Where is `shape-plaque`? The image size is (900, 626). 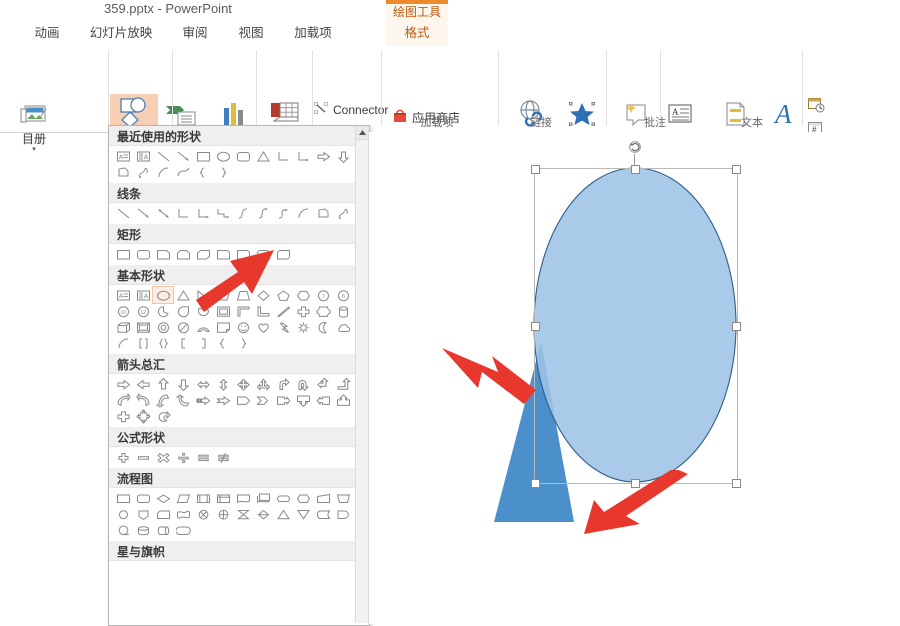
shape-plaque is located at coordinates (323, 311).